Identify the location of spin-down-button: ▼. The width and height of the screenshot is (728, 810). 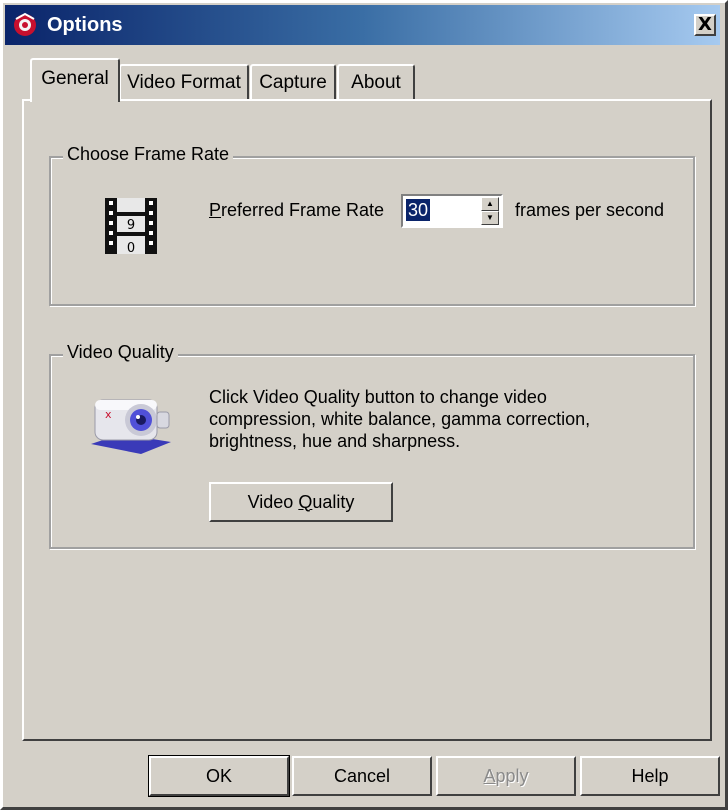
(490, 218).